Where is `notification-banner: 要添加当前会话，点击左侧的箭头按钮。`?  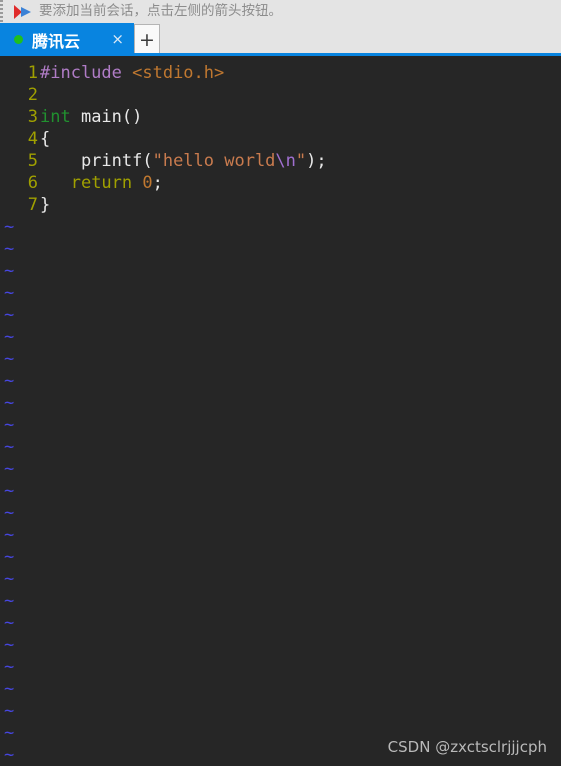
notification-banner: 要添加当前会话，点击左侧的箭头按钮。 is located at coordinates (280, 11).